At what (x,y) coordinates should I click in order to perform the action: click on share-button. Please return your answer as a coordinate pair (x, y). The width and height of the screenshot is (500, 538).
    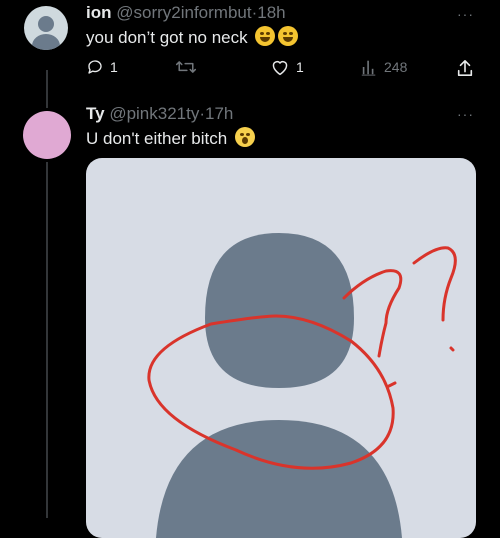
    Looking at the image, I should click on (465, 68).